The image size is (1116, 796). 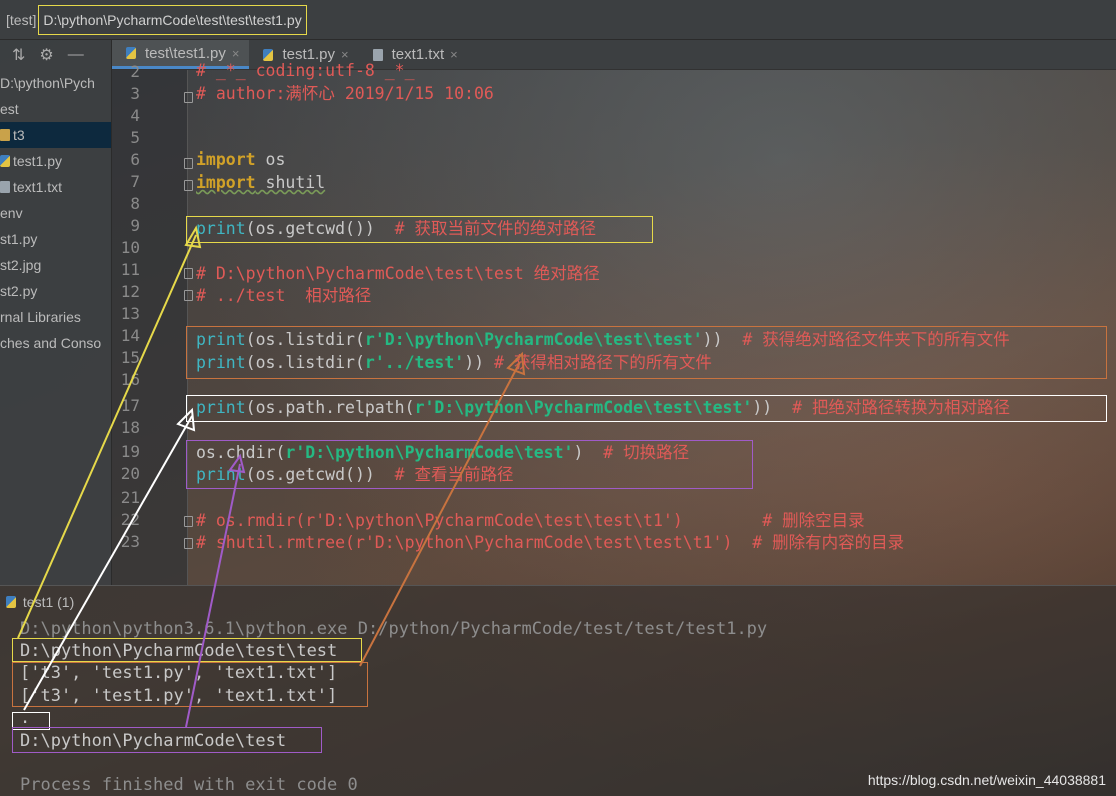 I want to click on line-number: 16, so click(x=130, y=379).